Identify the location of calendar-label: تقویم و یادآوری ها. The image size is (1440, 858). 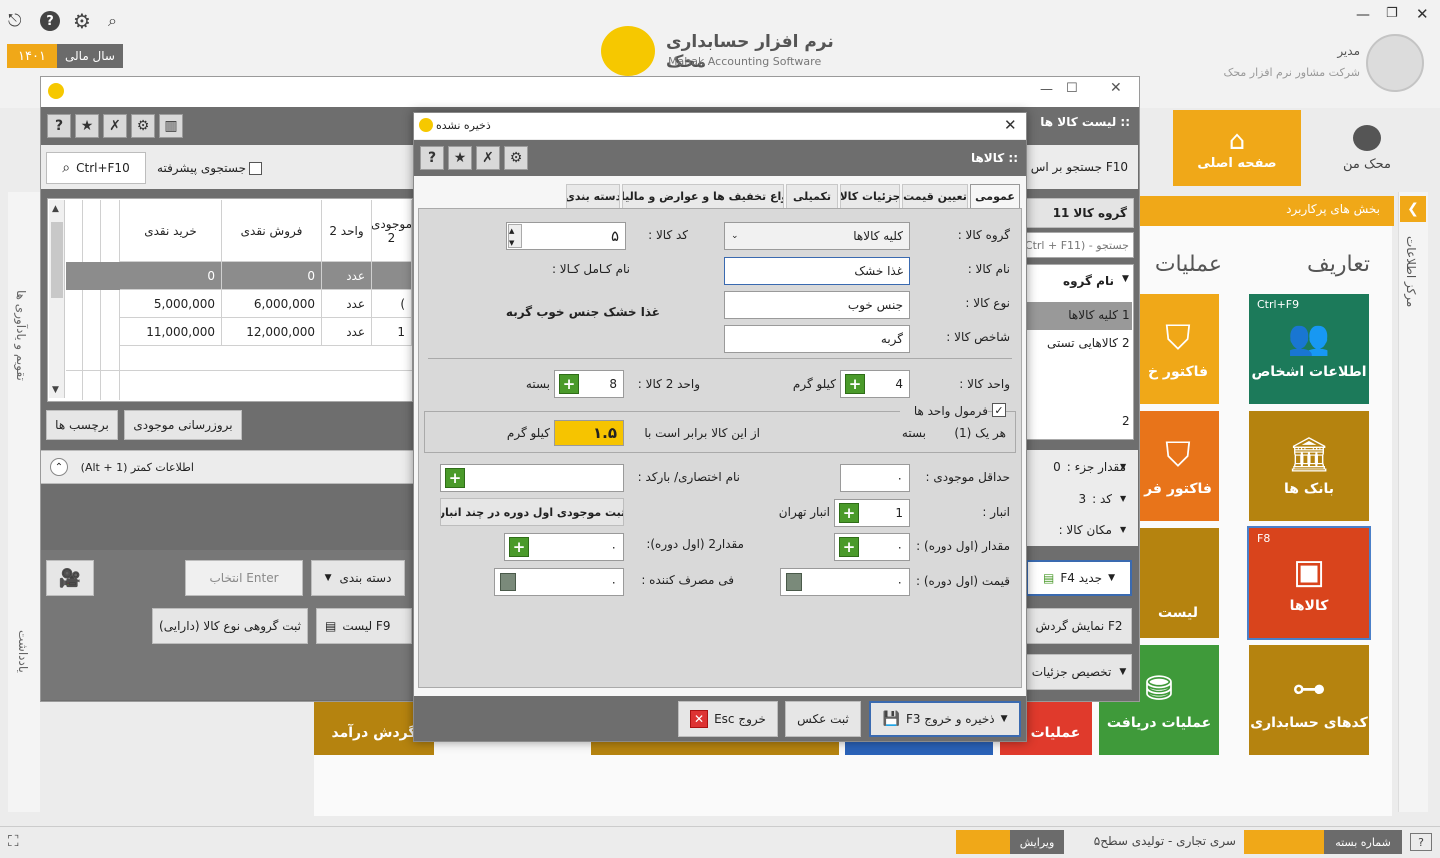
(21, 335).